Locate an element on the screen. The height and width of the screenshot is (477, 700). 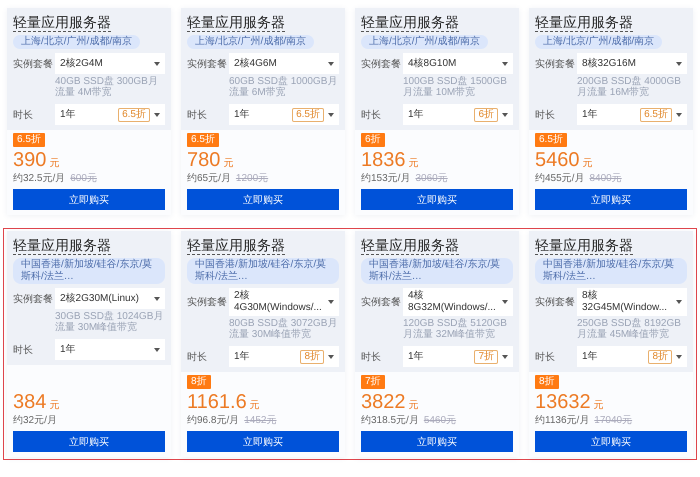
original-price: 1452元 is located at coordinates (260, 421).